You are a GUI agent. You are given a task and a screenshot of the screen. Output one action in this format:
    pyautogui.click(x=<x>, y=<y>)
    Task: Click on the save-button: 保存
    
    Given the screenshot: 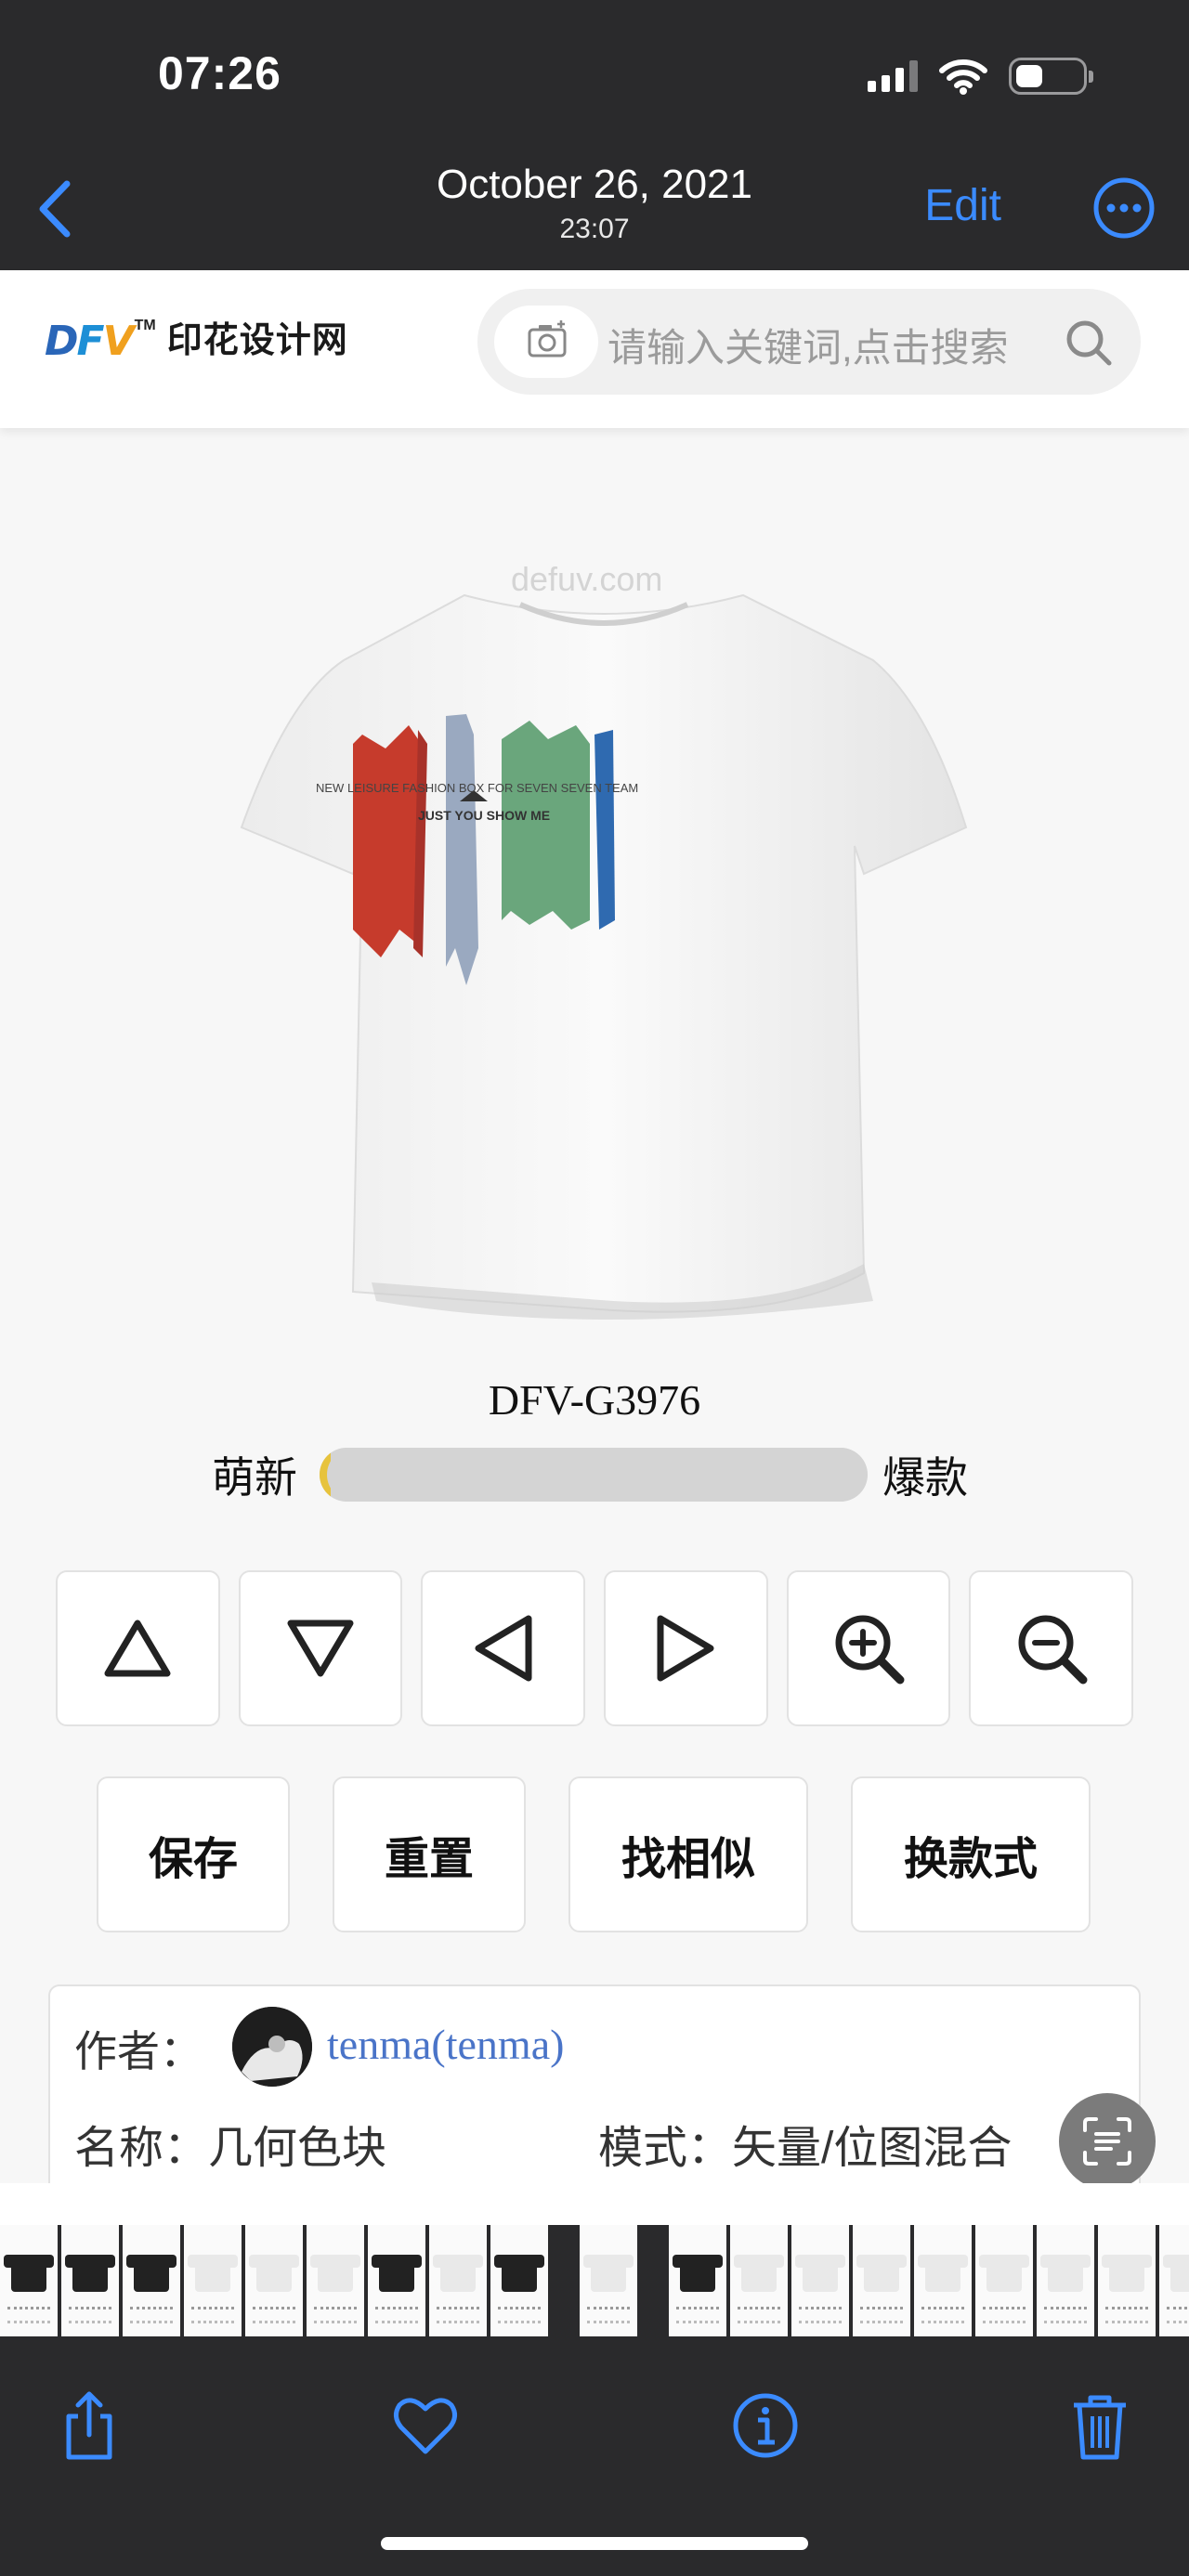 What is the action you would take?
    pyautogui.click(x=193, y=1854)
    